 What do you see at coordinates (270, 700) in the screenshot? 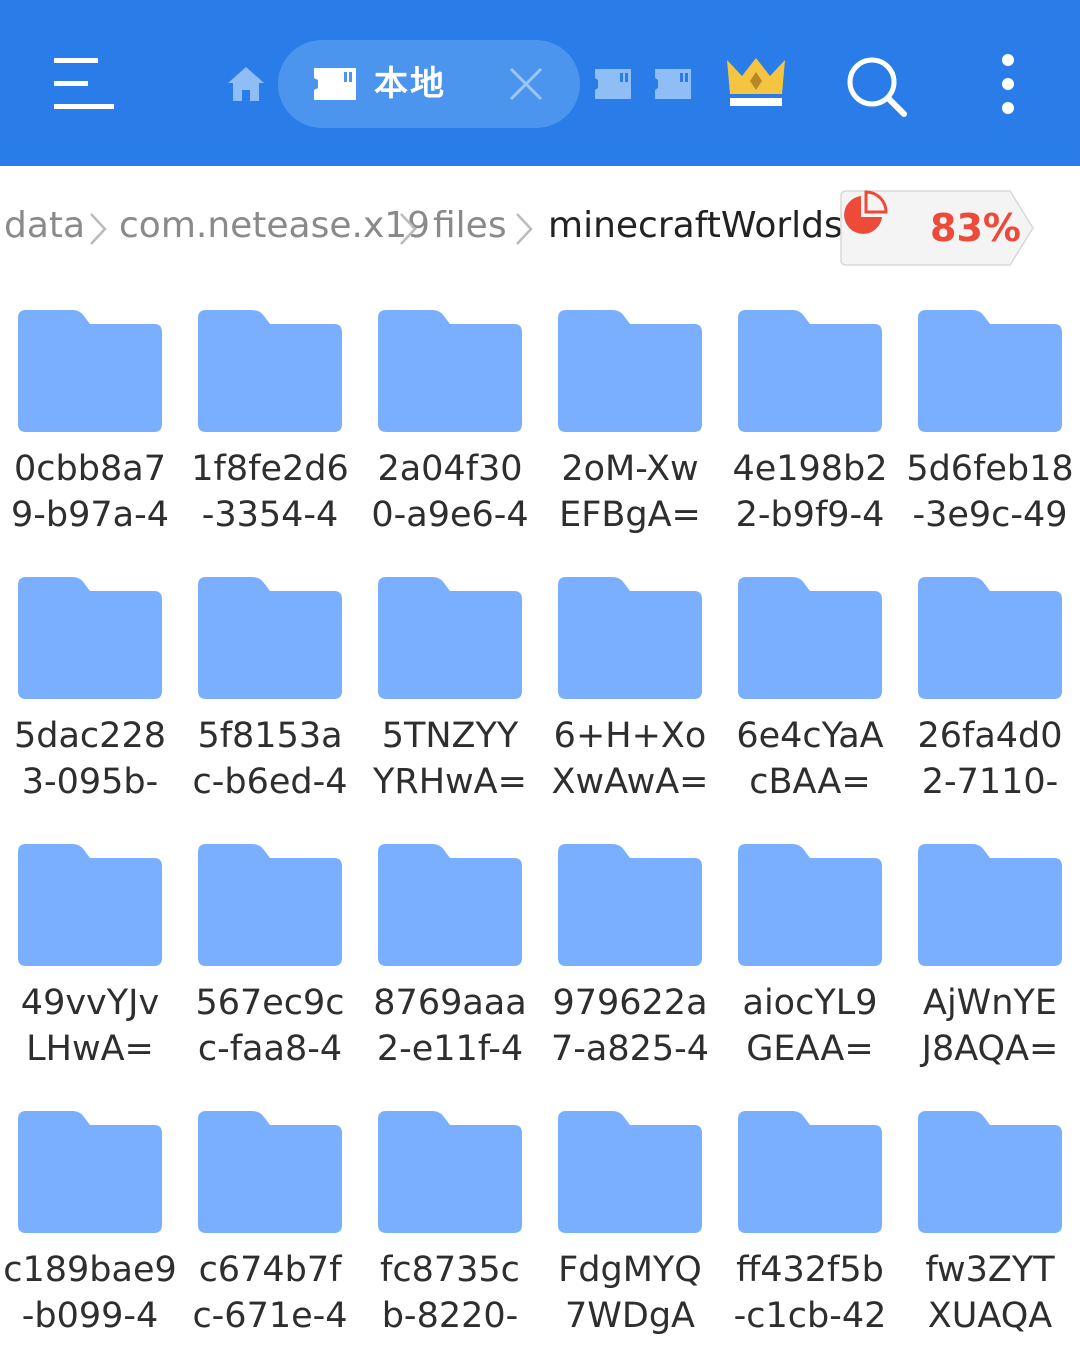
I see `folder-item: 5f8153a c-b6ed-4` at bounding box center [270, 700].